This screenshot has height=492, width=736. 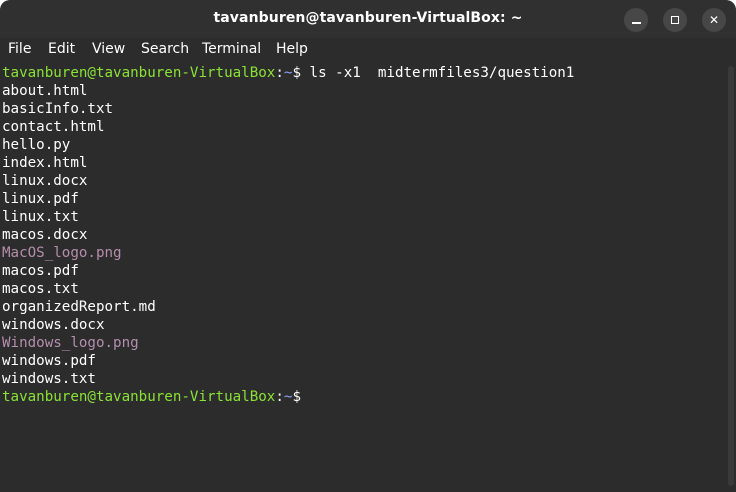 I want to click on file-entry: macos.pdf, so click(x=40, y=271).